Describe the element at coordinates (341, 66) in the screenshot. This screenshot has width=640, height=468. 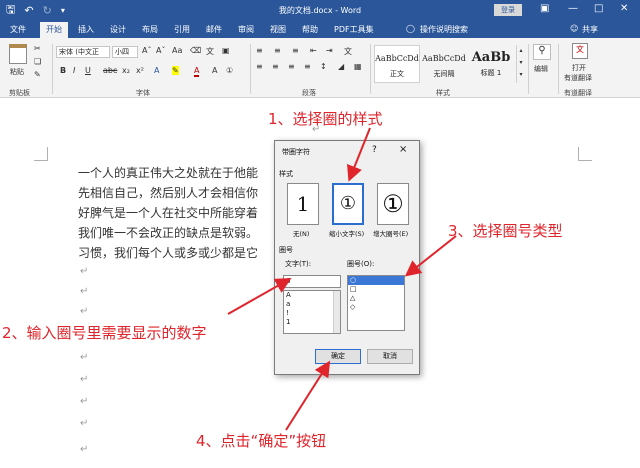
I see `paragraph-shading-icon: ◢` at that location.